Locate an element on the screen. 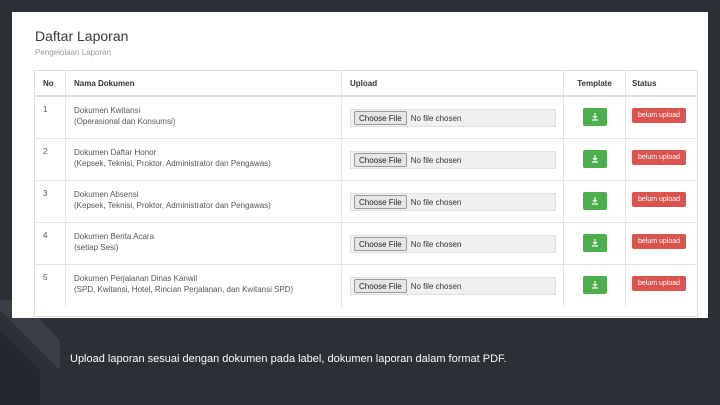 This screenshot has width=720, height=405. row-number: 4 is located at coordinates (45, 235).